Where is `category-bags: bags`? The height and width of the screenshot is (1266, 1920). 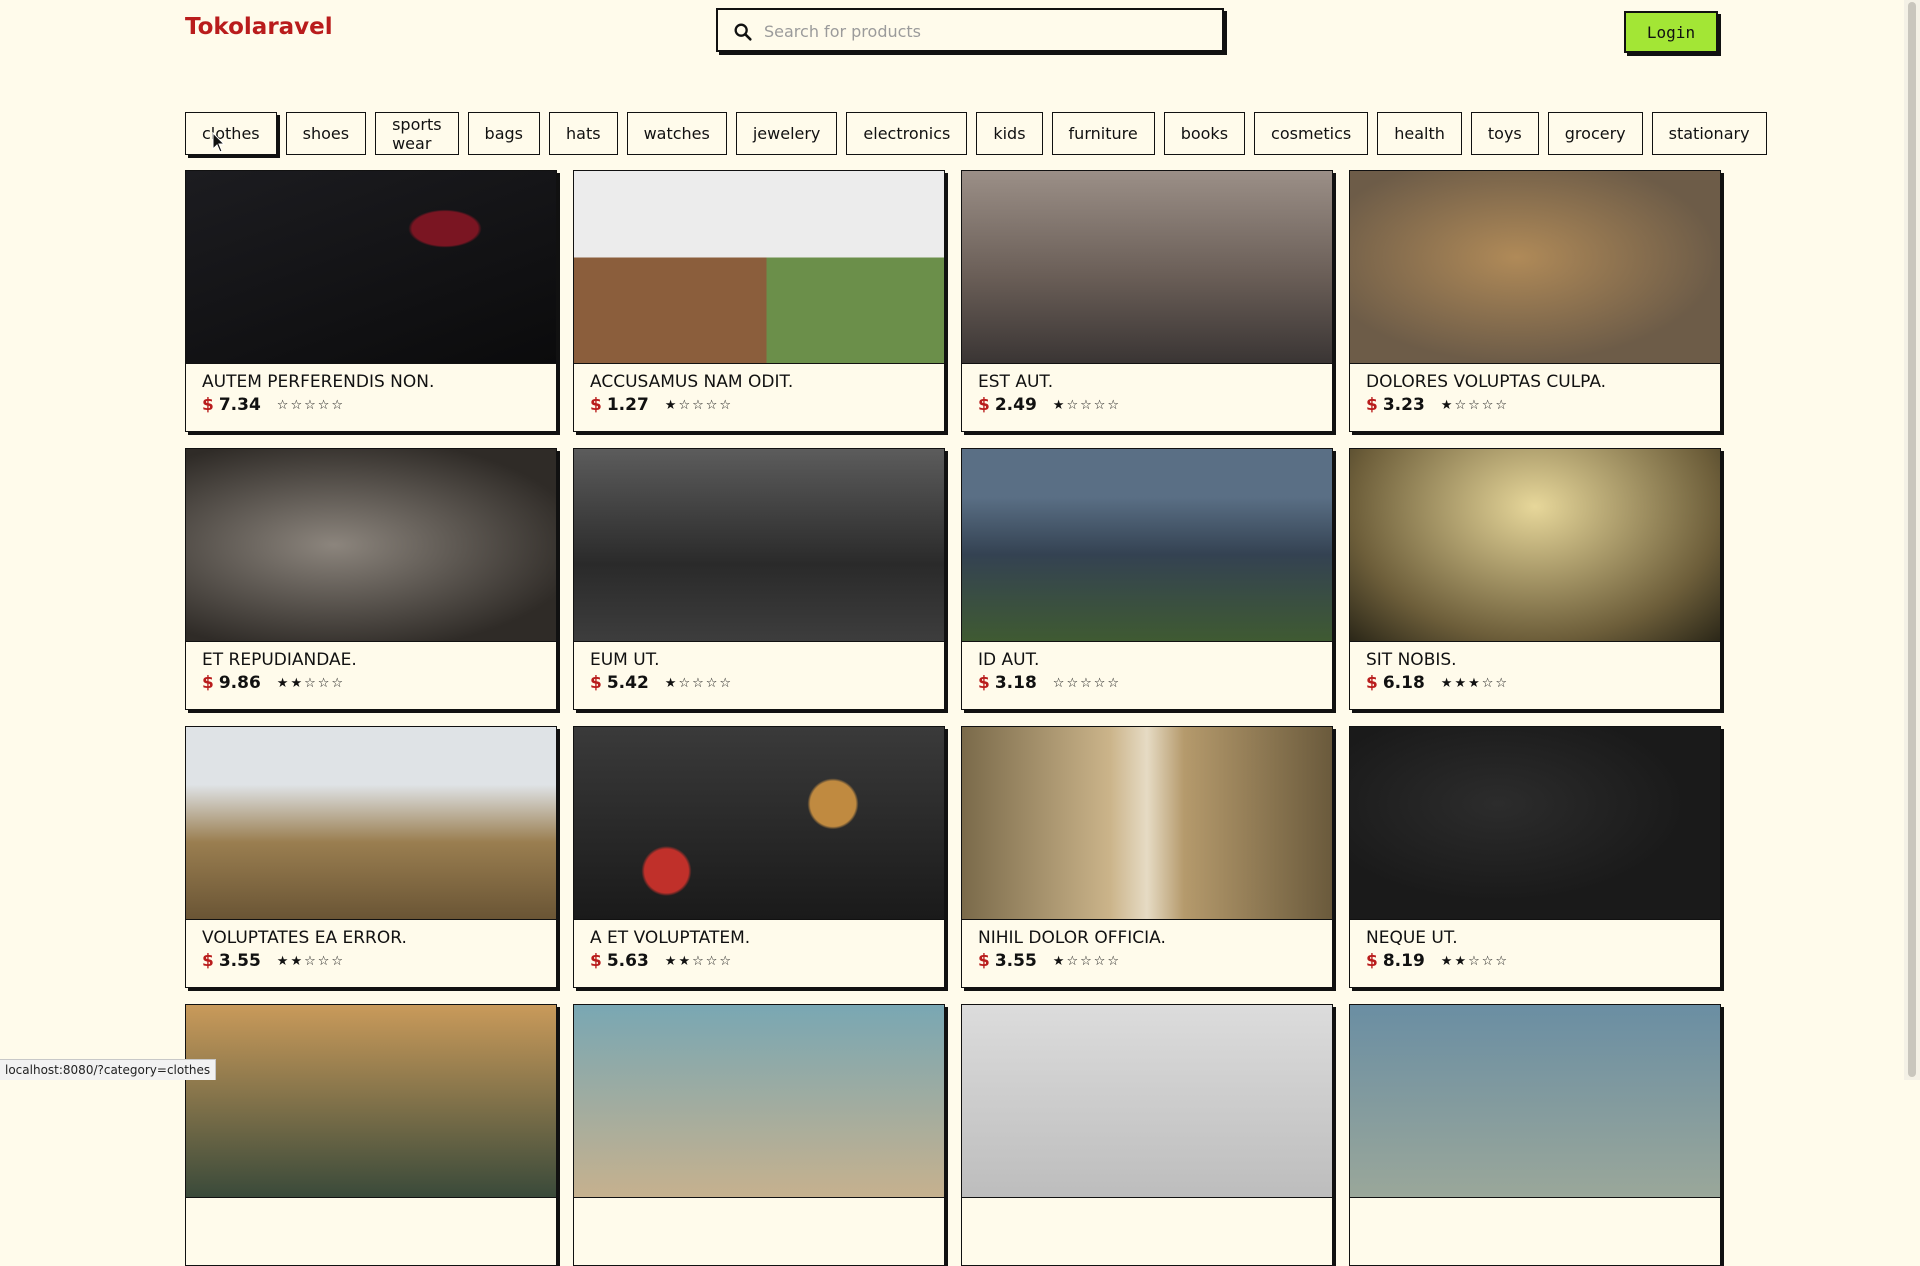 category-bags: bags is located at coordinates (503, 133).